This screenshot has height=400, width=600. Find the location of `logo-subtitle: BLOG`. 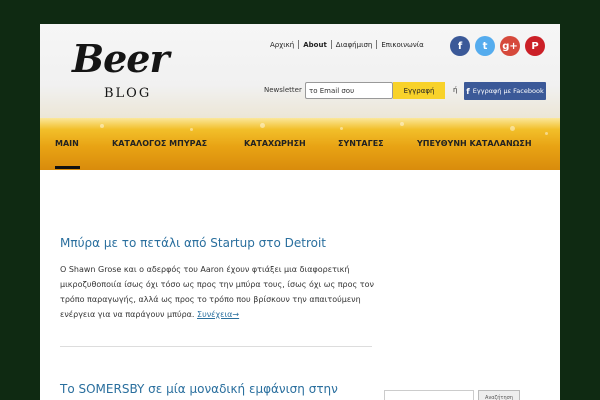

logo-subtitle: BLOG is located at coordinates (128, 93).